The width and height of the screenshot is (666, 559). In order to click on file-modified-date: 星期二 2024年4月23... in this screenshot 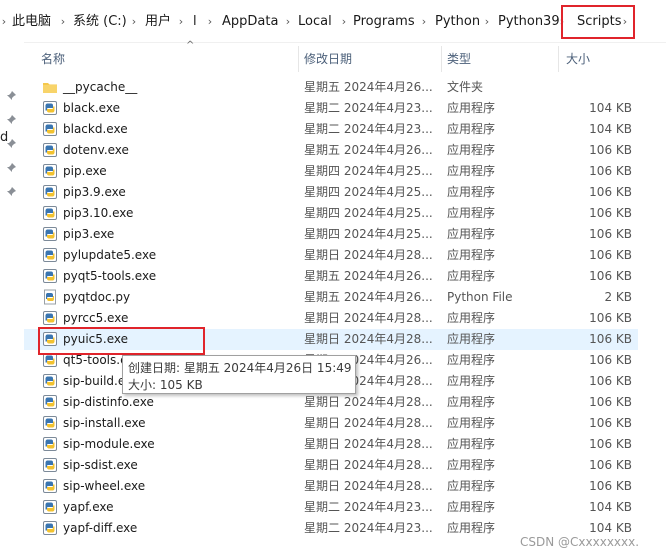, I will do `click(368, 129)`.